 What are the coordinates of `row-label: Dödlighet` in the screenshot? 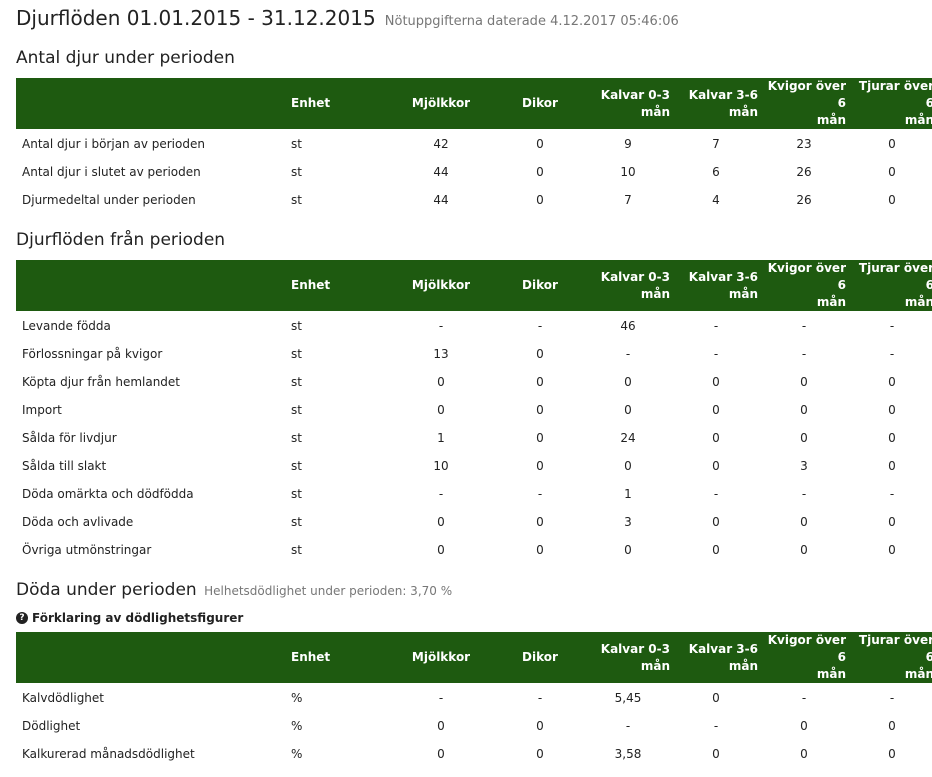 It's located at (51, 726).